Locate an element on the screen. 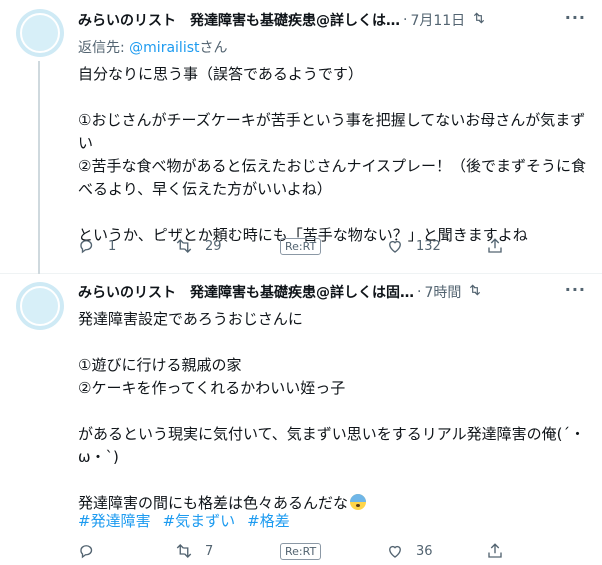 This screenshot has height=565, width=602. reply-button: 1 is located at coordinates (97, 246).